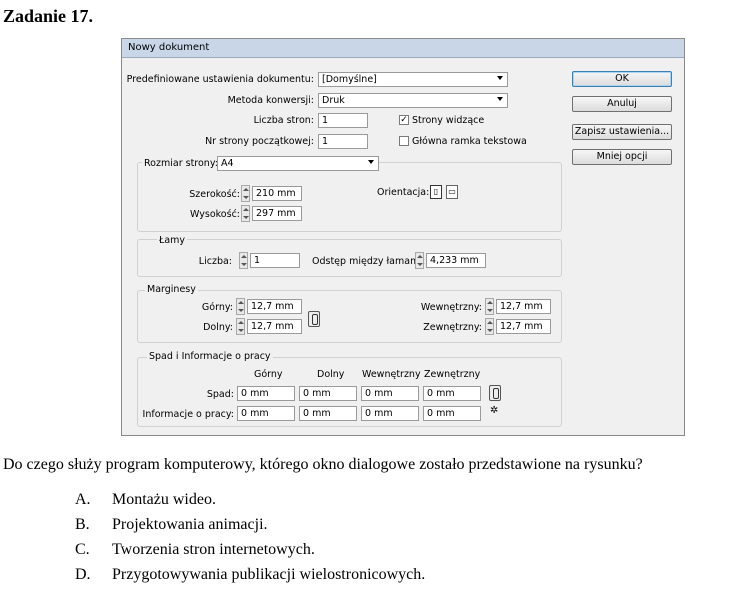 Image resolution: width=745 pixels, height=592 pixels. Describe the element at coordinates (217, 307) in the screenshot. I see `top-margin-label: Górny:` at that location.